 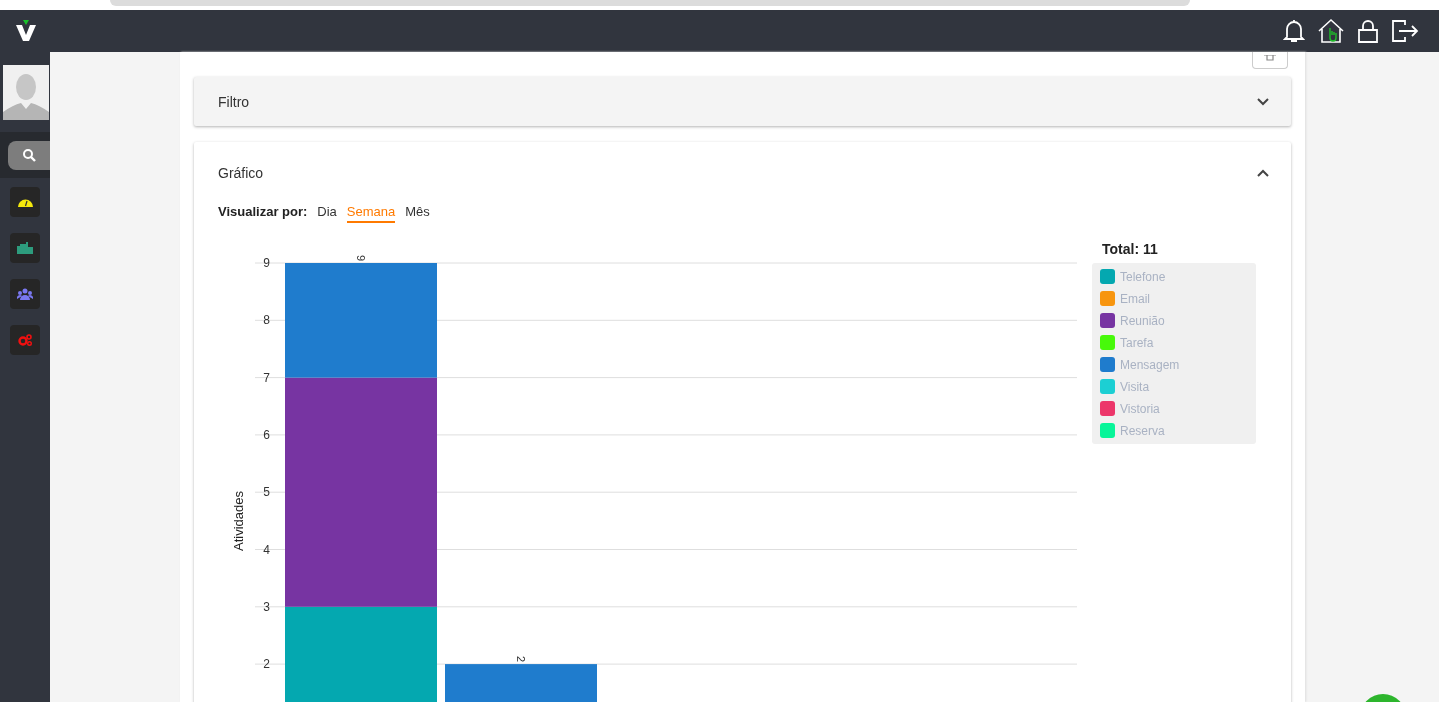 I want to click on view-tab: Semana, so click(x=371, y=213).